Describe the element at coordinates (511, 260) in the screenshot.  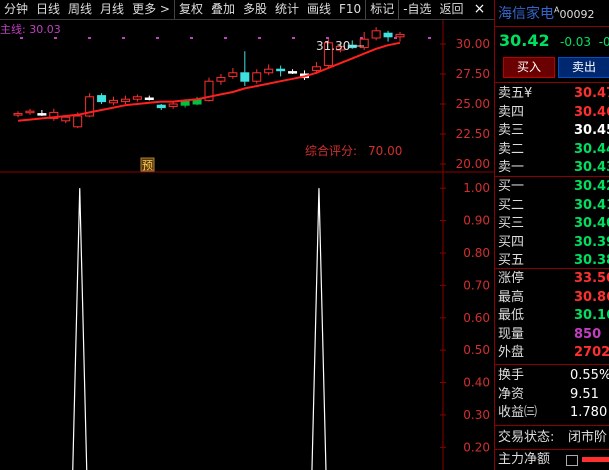
I see `bid-label: 买五` at that location.